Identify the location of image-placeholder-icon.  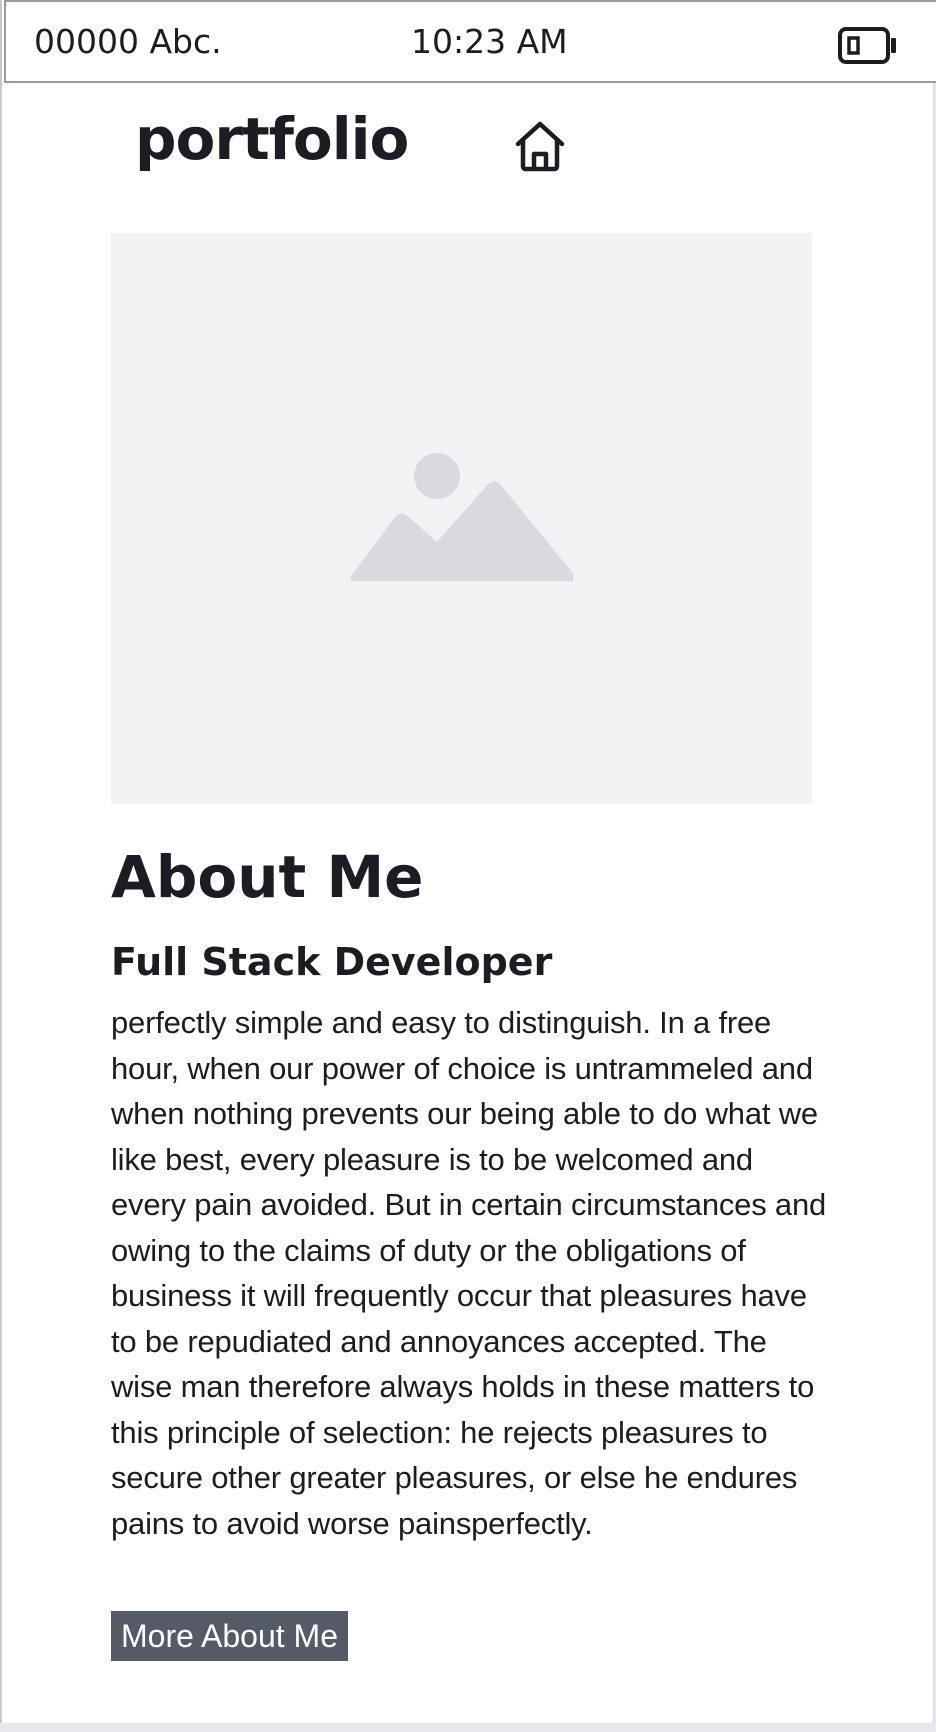
(462, 517).